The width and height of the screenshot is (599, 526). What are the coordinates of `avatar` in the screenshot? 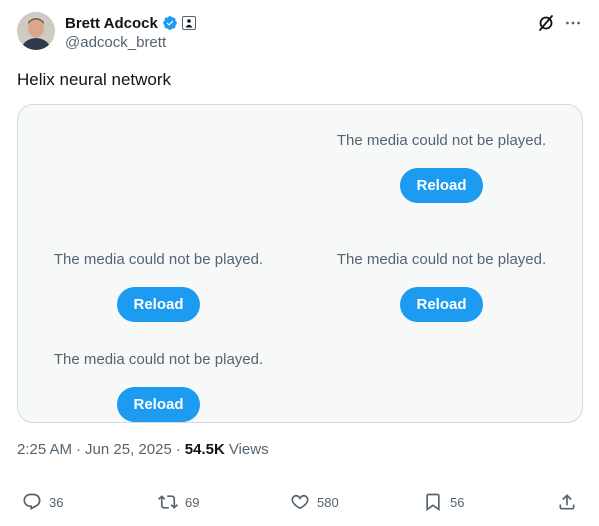 It's located at (36, 31).